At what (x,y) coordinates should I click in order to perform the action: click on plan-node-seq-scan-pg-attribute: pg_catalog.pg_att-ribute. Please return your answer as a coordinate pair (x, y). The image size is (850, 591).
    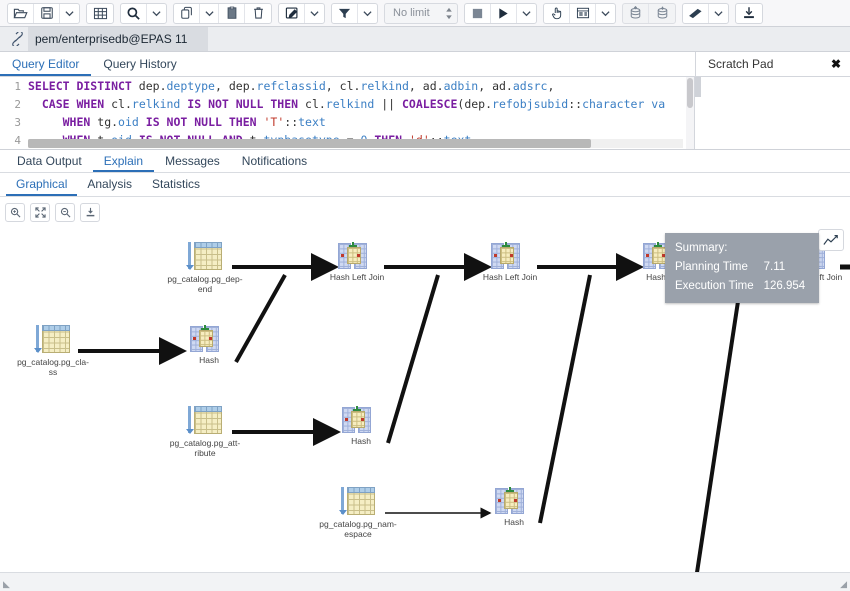
    Looking at the image, I should click on (211, 431).